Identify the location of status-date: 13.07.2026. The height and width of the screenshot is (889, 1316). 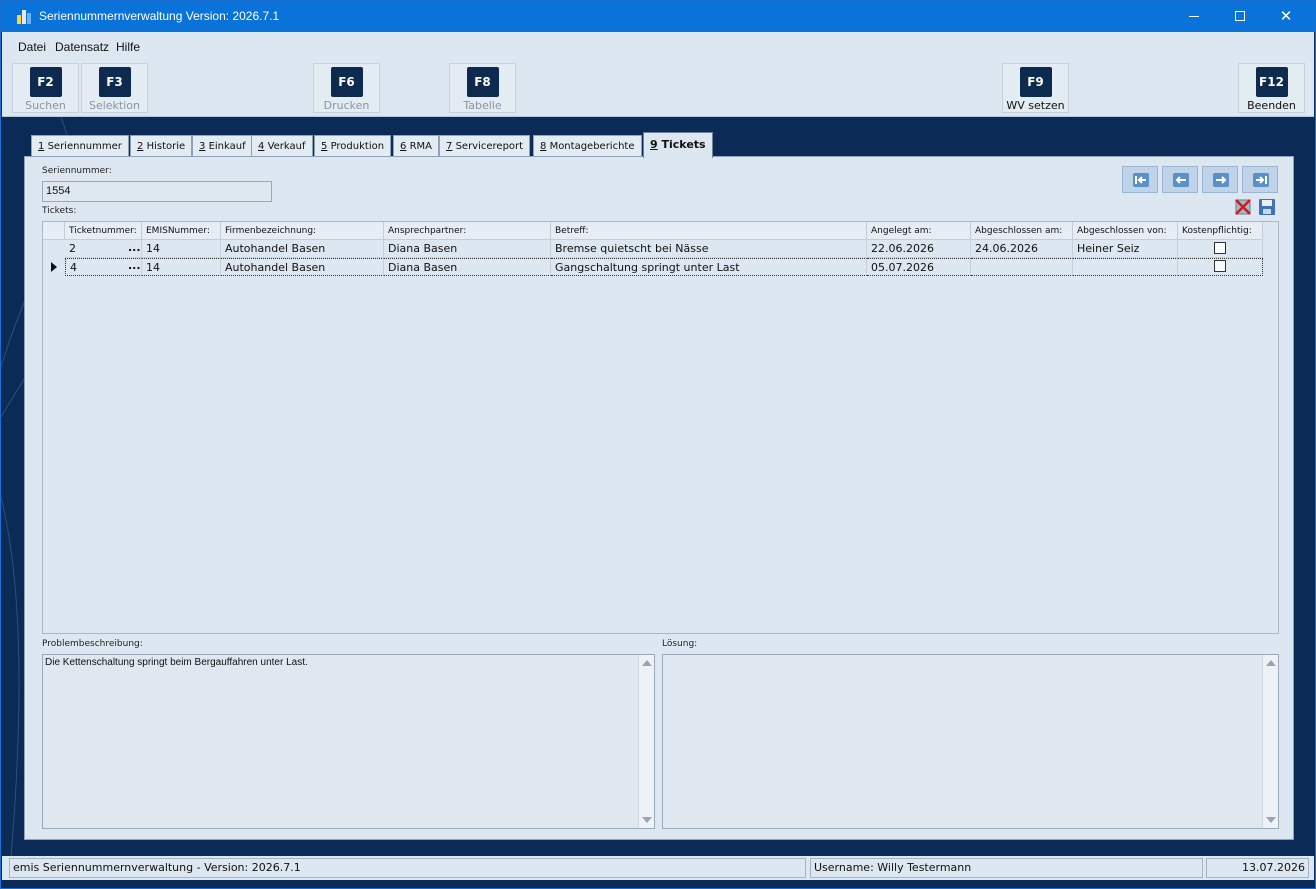
(1257, 868).